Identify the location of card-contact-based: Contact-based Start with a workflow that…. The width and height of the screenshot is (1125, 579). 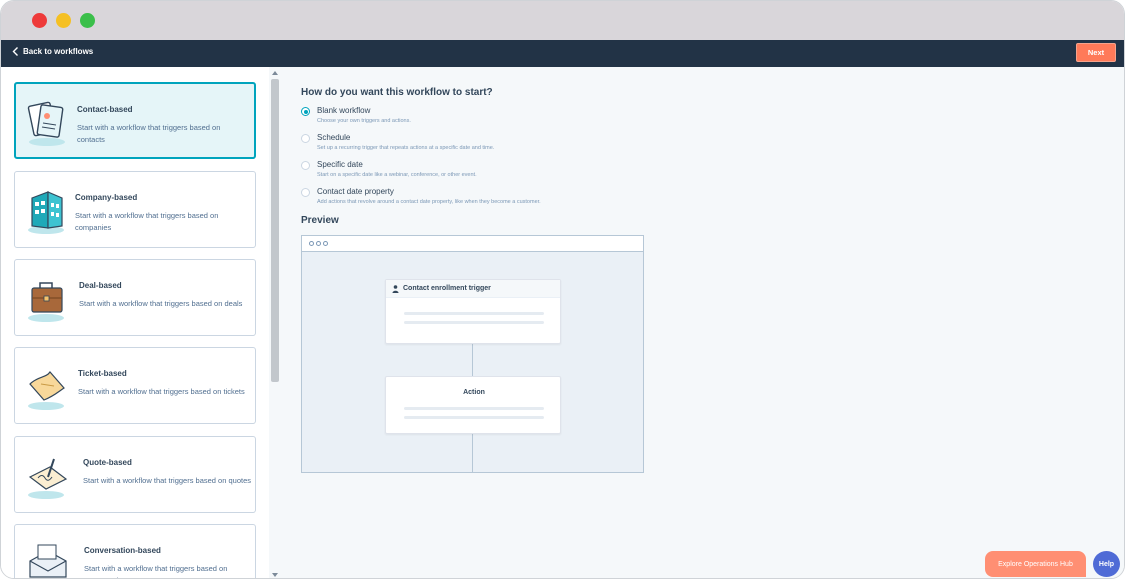
(135, 120).